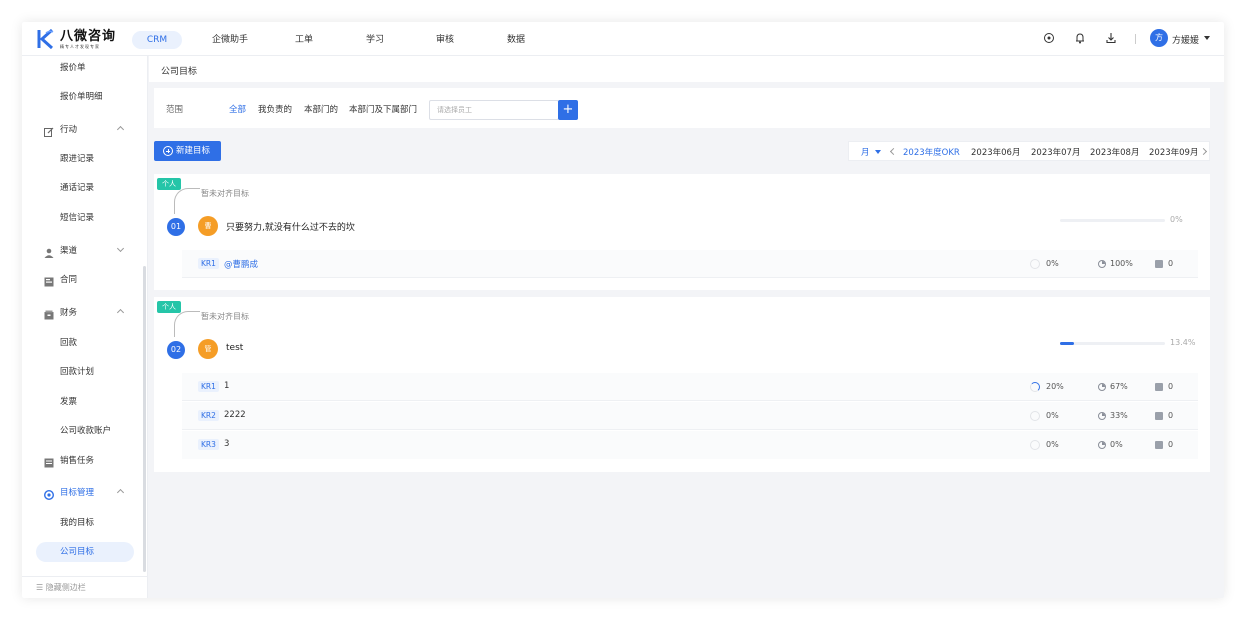 This screenshot has height=620, width=1246. What do you see at coordinates (85, 97) in the screenshot?
I see `sidebar-item-quotation-detail: 报价单明细` at bounding box center [85, 97].